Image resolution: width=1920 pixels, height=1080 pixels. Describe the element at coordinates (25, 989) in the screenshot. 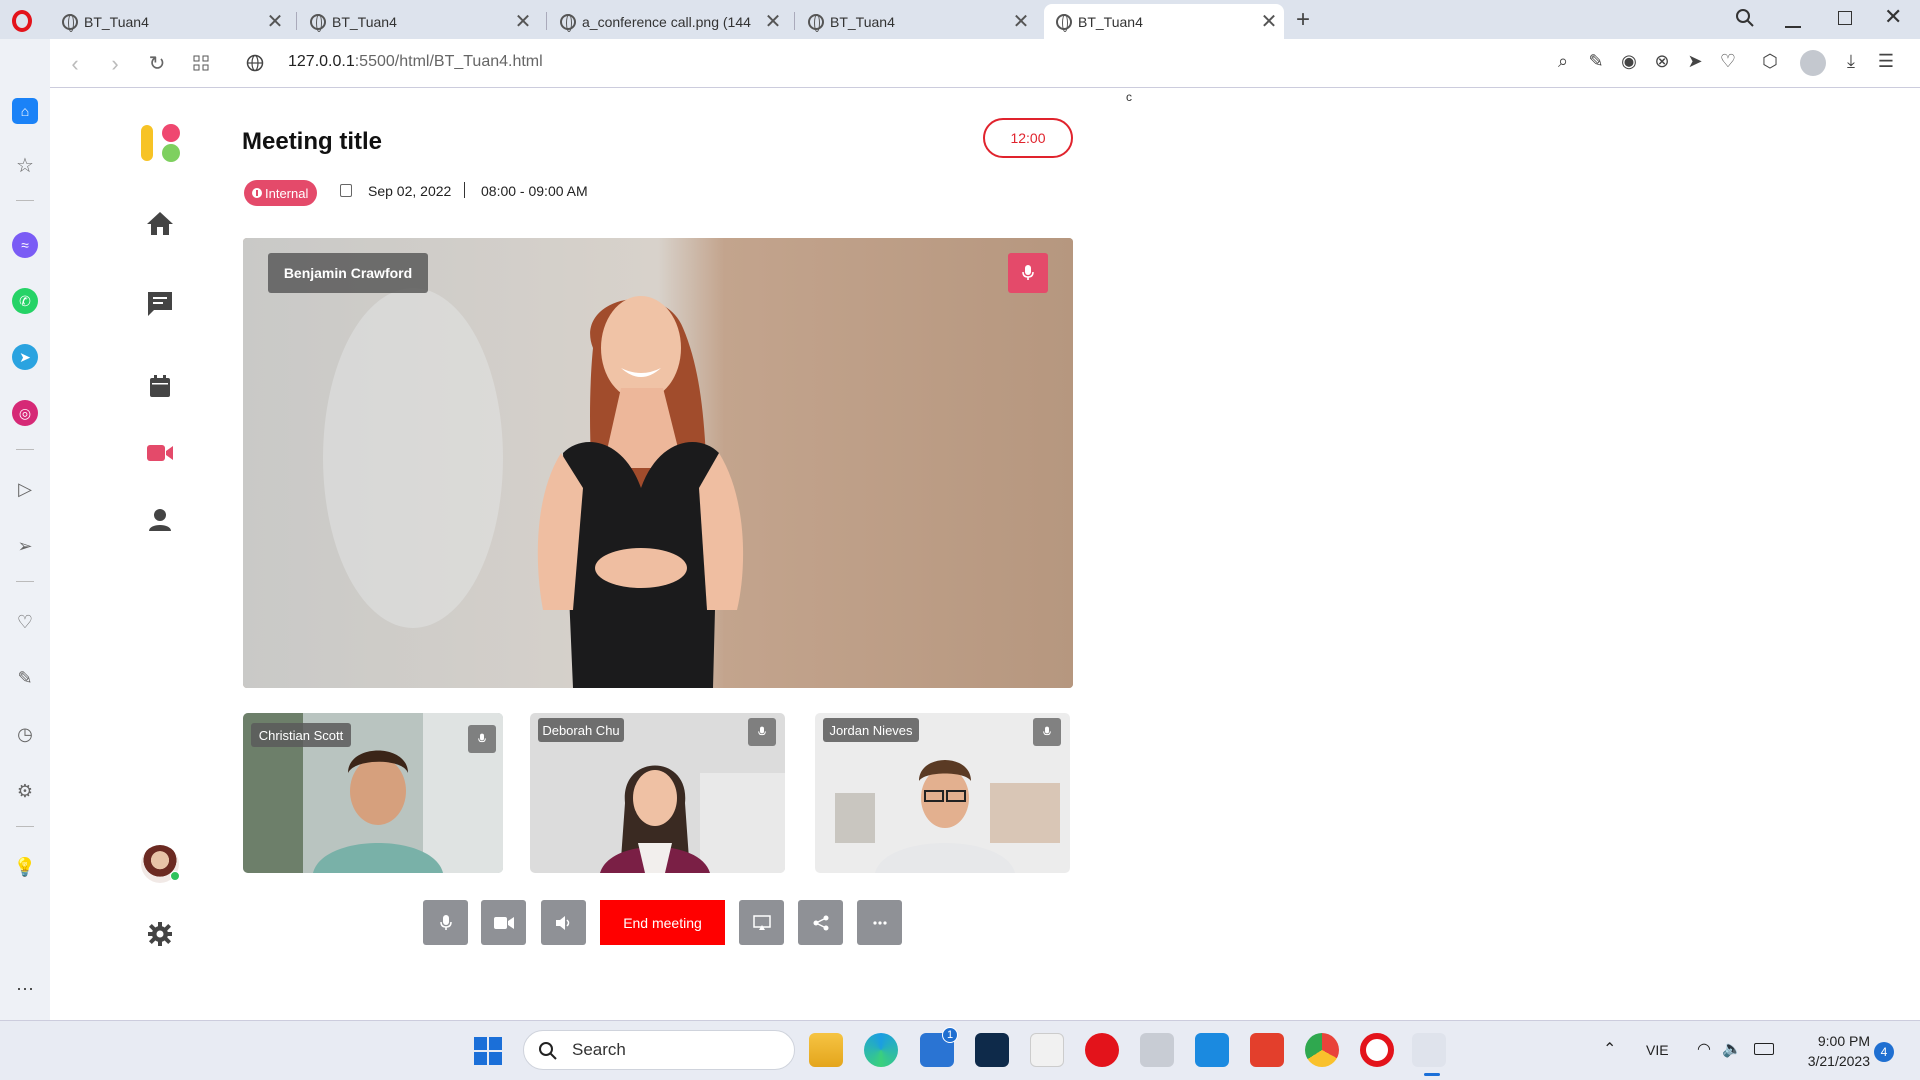

I see `more-icon: ⋯` at that location.